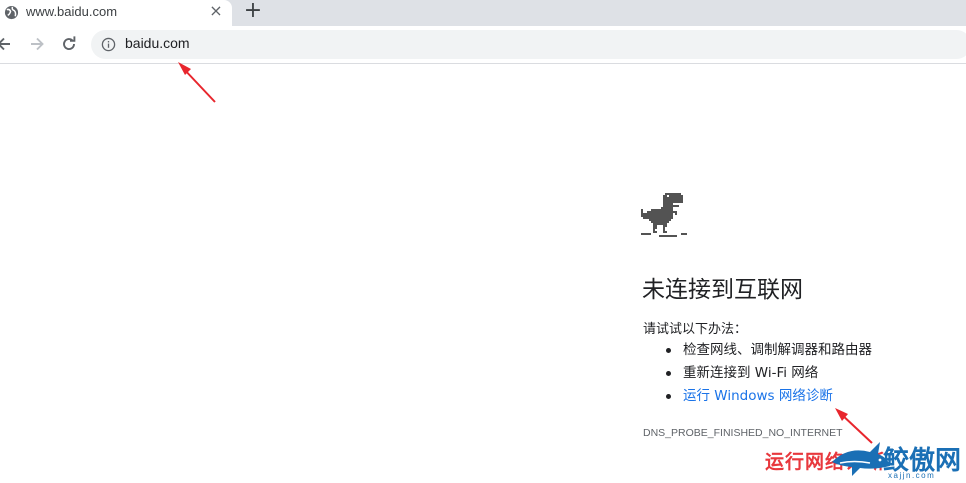  Describe the element at coordinates (722, 290) in the screenshot. I see `error-heading: 未连接到互联网` at that location.